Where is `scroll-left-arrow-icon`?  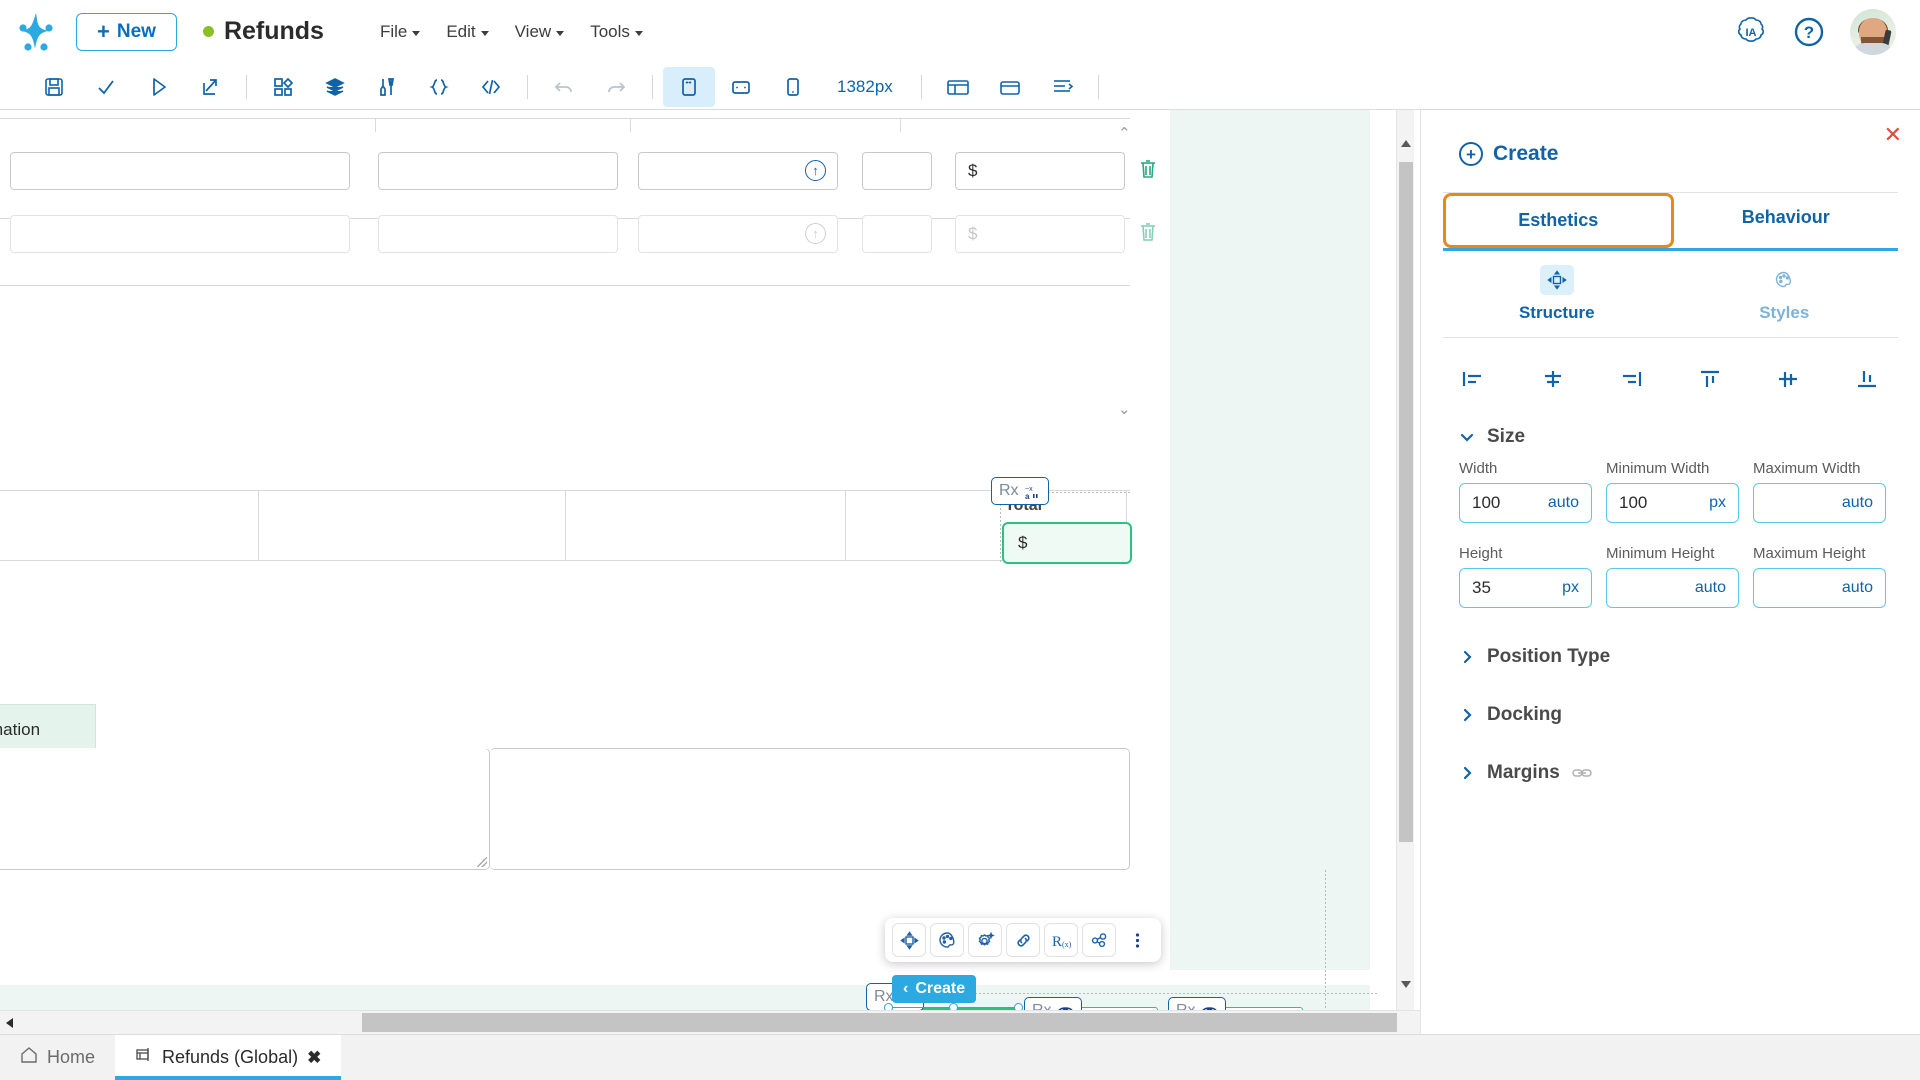 scroll-left-arrow-icon is located at coordinates (9, 1023).